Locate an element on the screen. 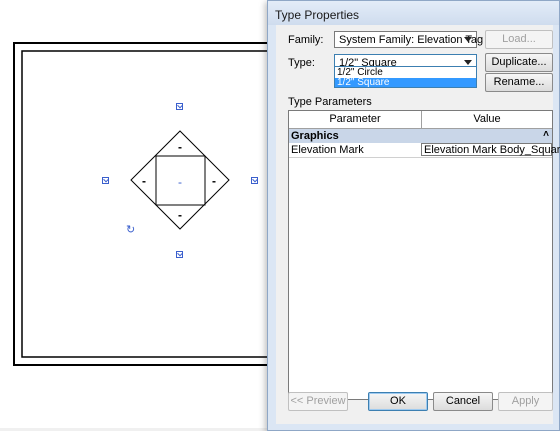  preview-button: << Preview is located at coordinates (318, 401).